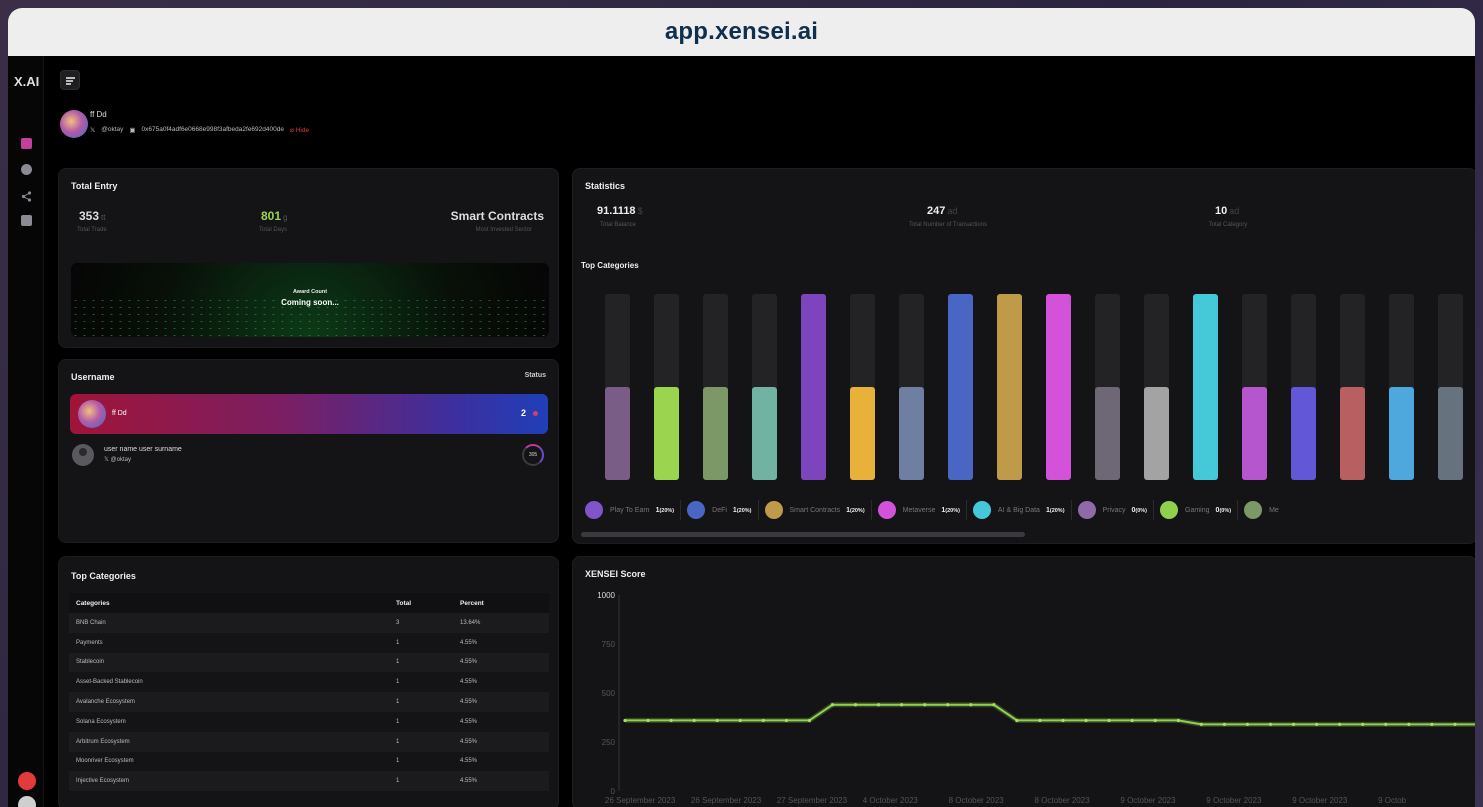  What do you see at coordinates (309, 682) in the screenshot?
I see `table-row: Asset-Backed Stablecoin 1 4.55%` at bounding box center [309, 682].